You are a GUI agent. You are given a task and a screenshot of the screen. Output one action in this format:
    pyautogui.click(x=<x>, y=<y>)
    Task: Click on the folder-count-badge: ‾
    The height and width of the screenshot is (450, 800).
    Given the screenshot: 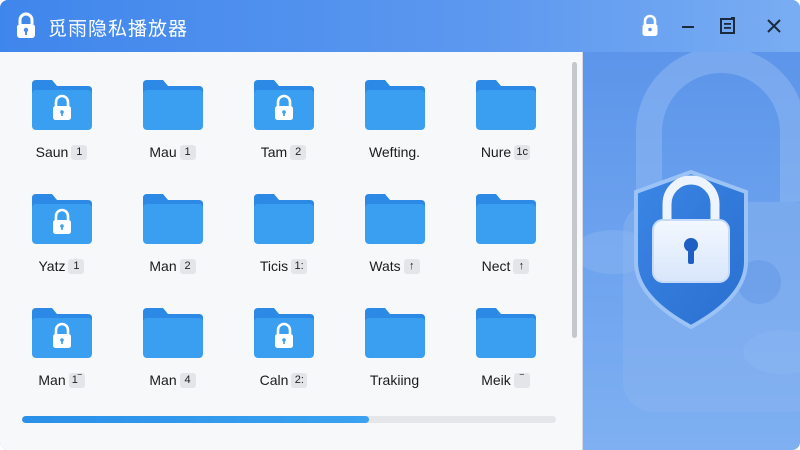 What is the action you would take?
    pyautogui.click(x=521, y=380)
    